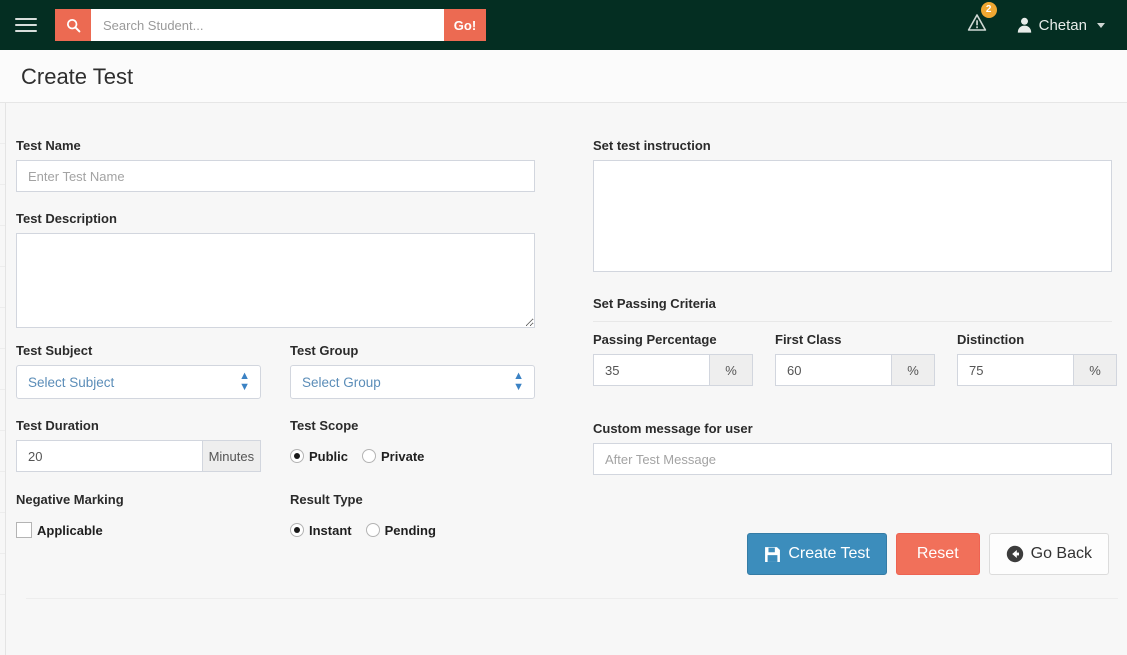 The image size is (1127, 655). Describe the element at coordinates (808, 339) in the screenshot. I see `first-class-label: First Class` at that location.